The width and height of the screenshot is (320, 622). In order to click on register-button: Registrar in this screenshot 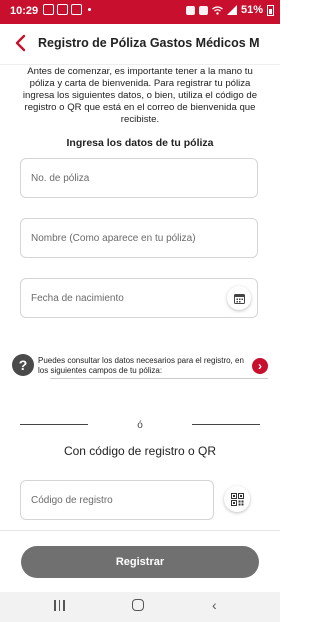, I will do `click(140, 562)`.